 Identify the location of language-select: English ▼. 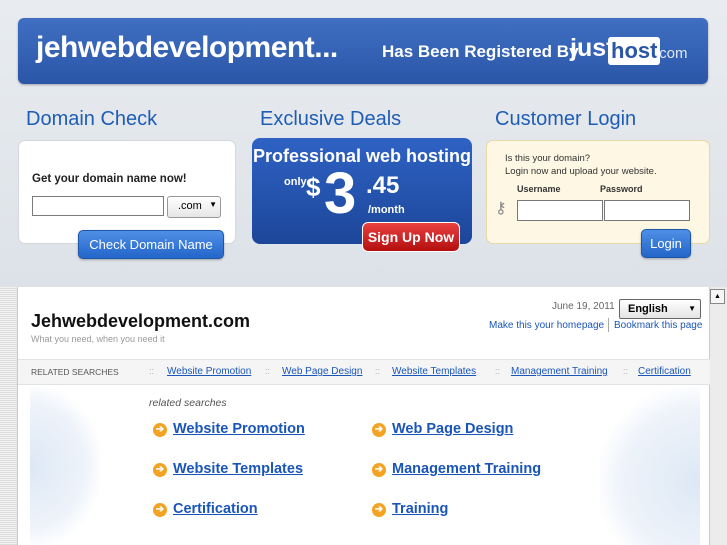
(660, 309).